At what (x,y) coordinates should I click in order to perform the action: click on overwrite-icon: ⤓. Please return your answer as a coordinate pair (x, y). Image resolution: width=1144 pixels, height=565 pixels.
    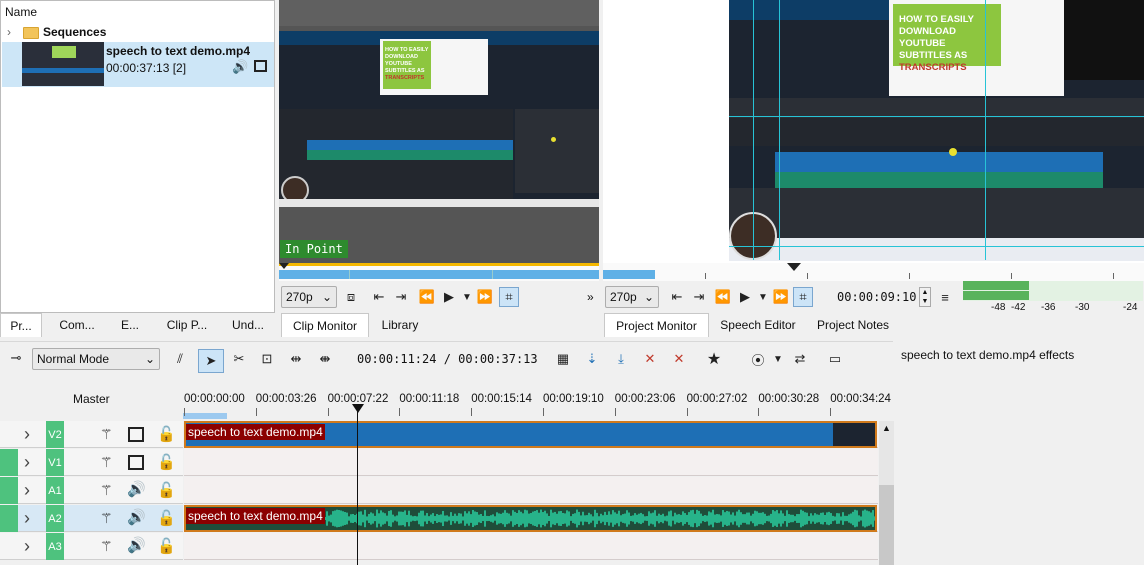
    Looking at the image, I should click on (621, 359).